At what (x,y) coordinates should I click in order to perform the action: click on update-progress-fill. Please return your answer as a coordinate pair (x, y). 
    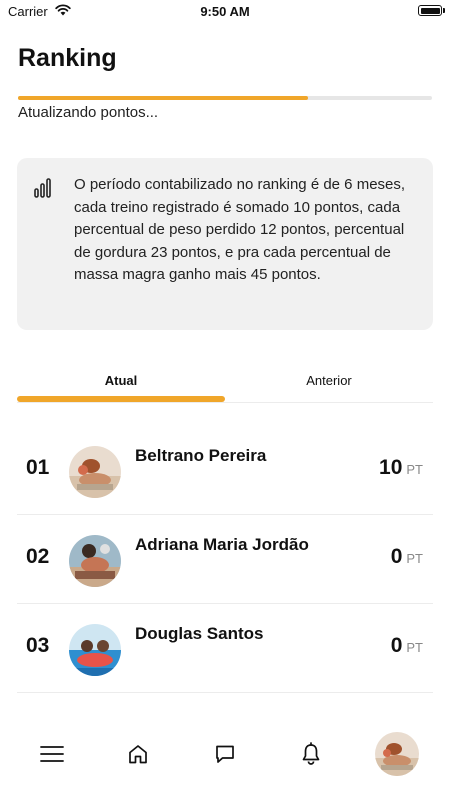
    Looking at the image, I should click on (163, 98).